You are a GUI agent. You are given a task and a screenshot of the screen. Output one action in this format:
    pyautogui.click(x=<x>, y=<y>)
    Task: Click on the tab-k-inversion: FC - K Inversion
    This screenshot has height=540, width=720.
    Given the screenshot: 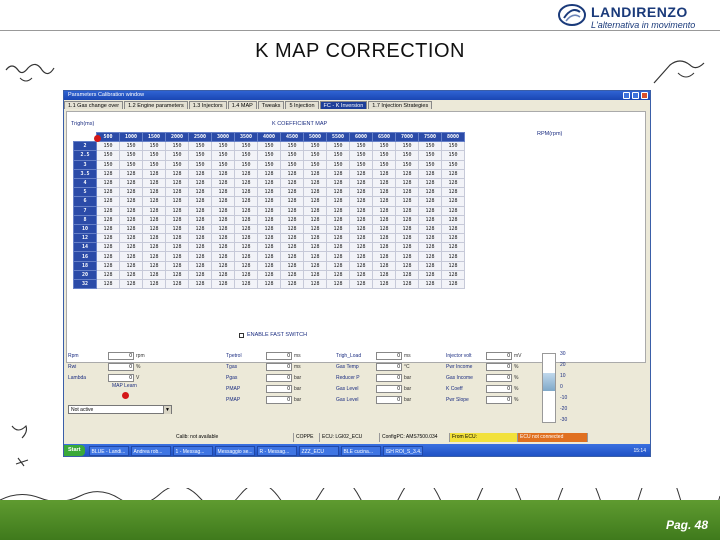 What is the action you would take?
    pyautogui.click(x=343, y=105)
    